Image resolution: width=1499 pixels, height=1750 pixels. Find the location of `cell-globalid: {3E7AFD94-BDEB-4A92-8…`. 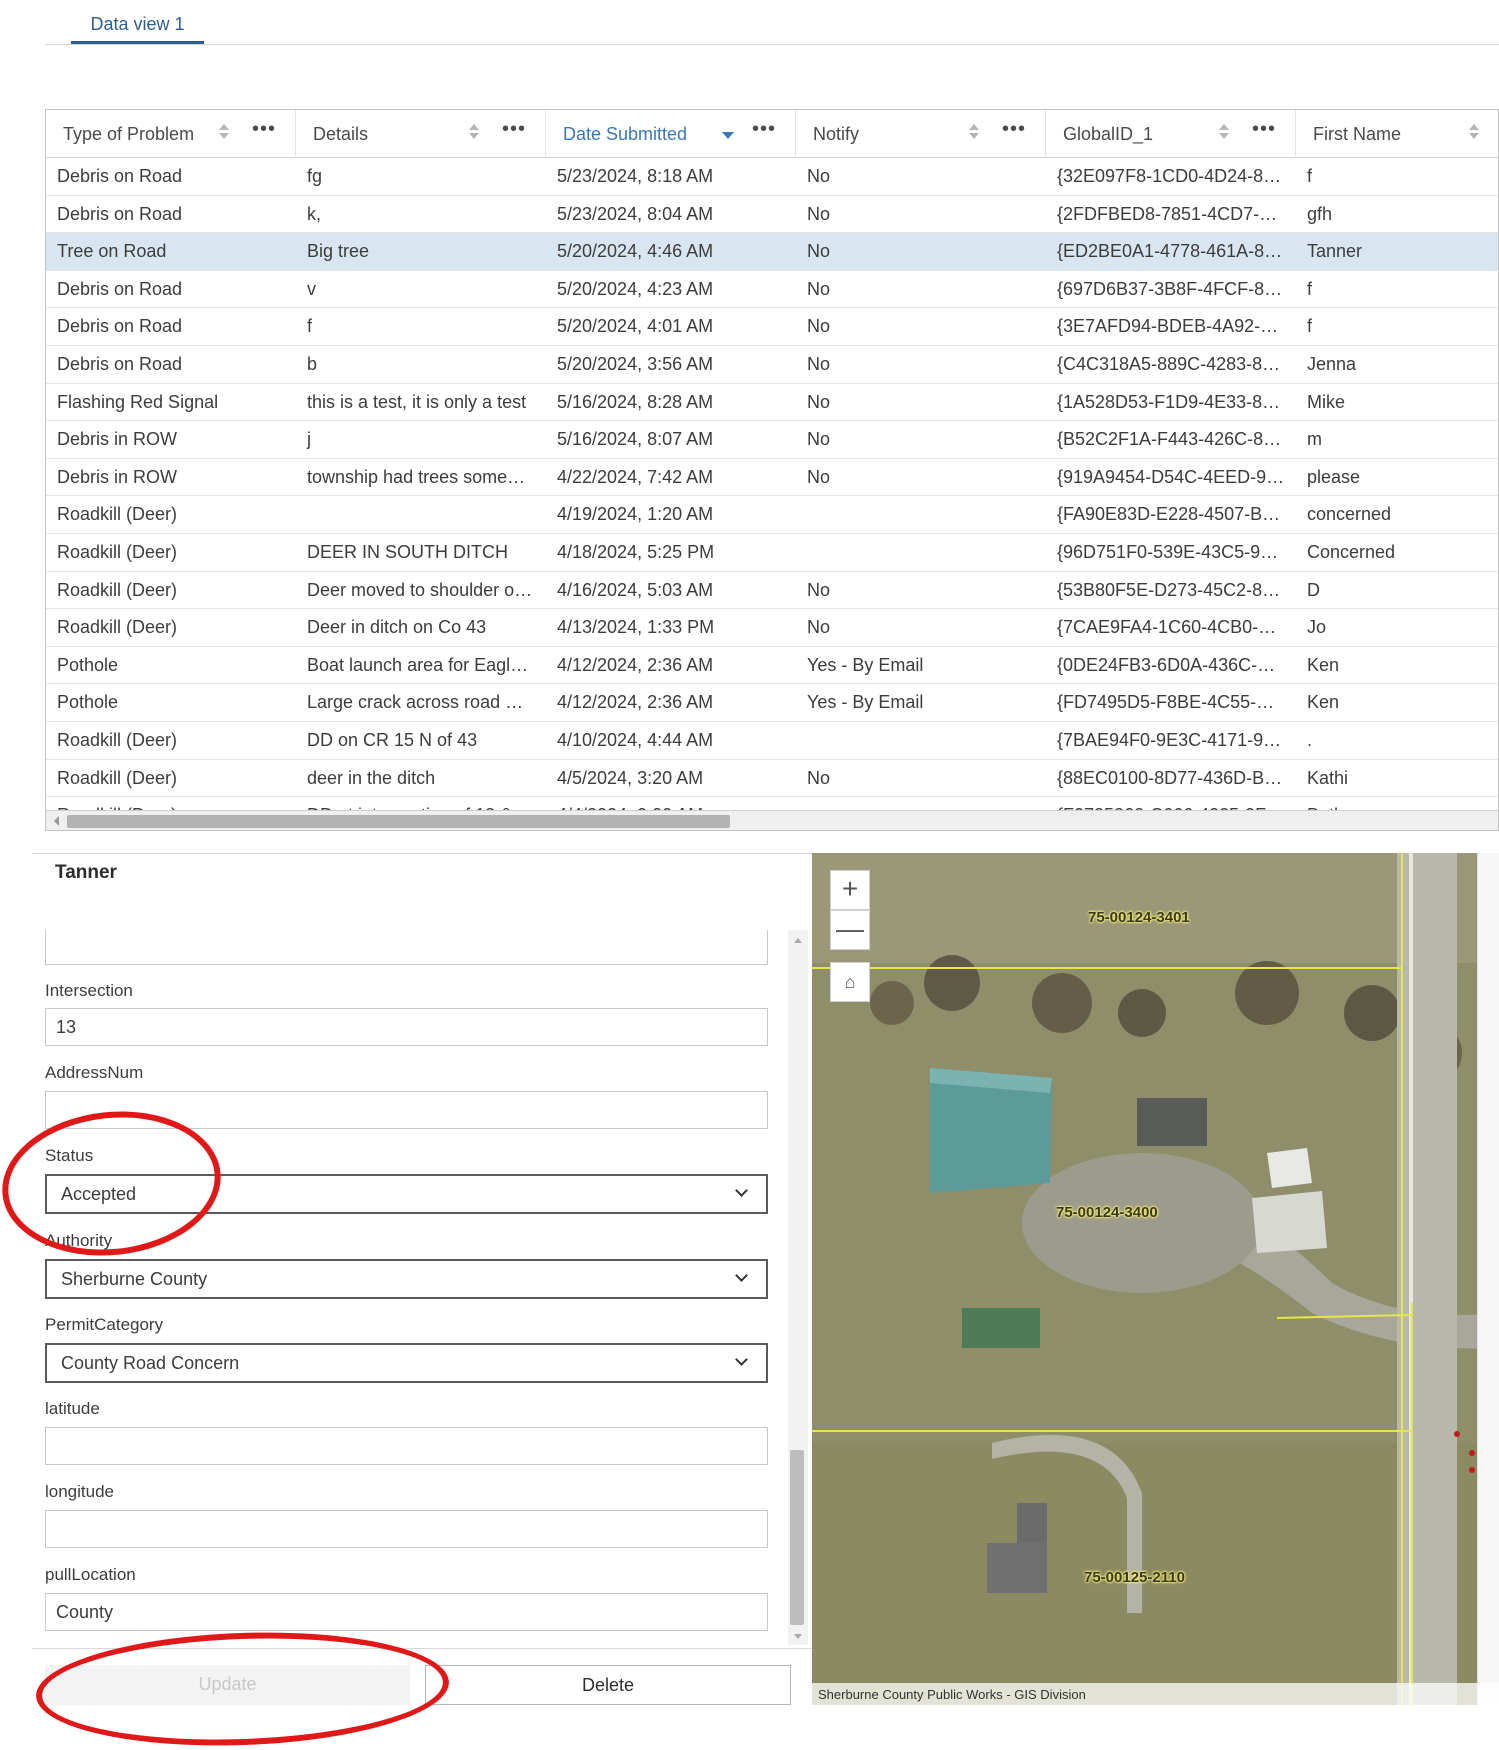

cell-globalid: {3E7AFD94-BDEB-4A92-8… is located at coordinates (1173, 326).